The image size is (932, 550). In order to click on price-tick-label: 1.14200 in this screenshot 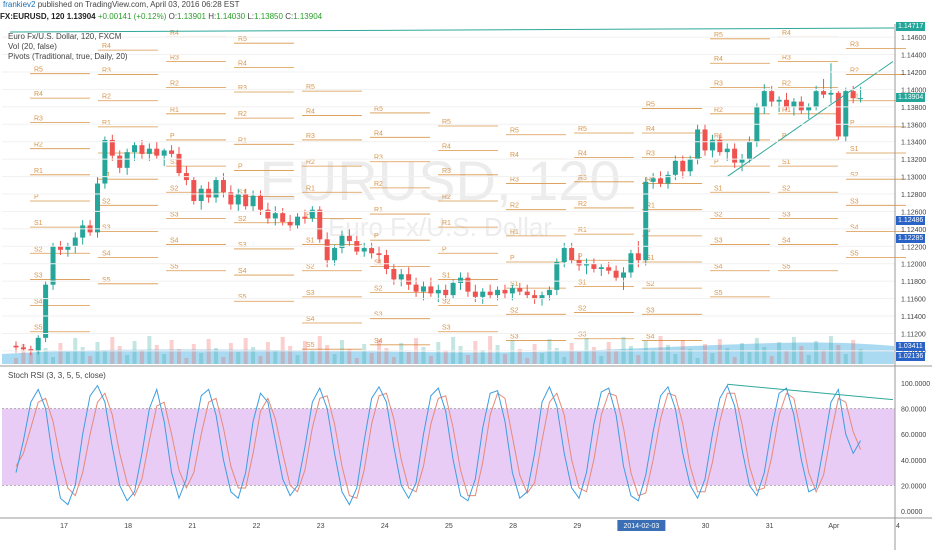, I will do `click(913, 73)`.